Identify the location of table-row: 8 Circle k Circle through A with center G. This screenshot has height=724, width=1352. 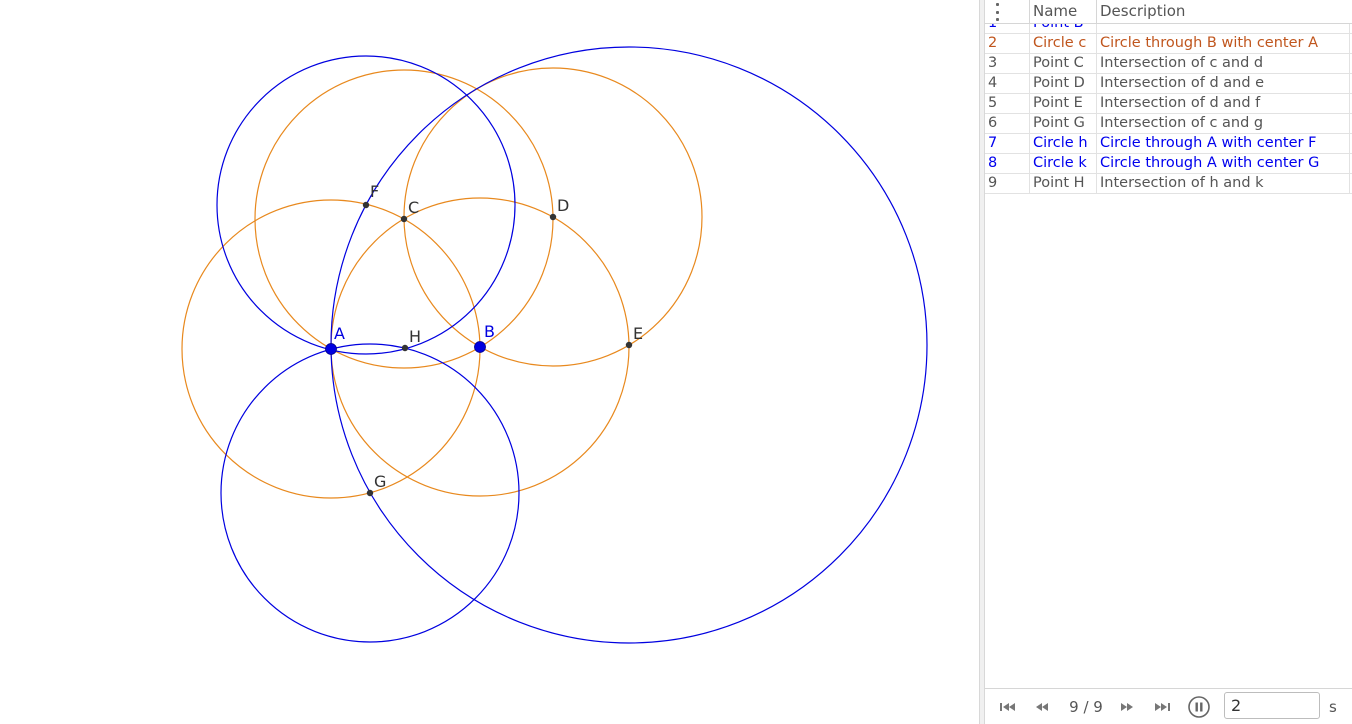
(1168, 164).